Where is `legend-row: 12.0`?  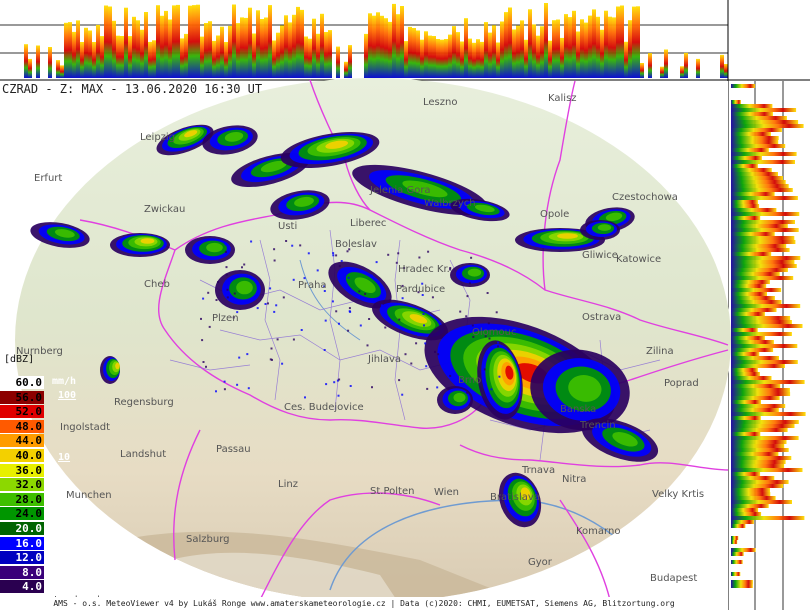 legend-row: 12.0 is located at coordinates (22, 558).